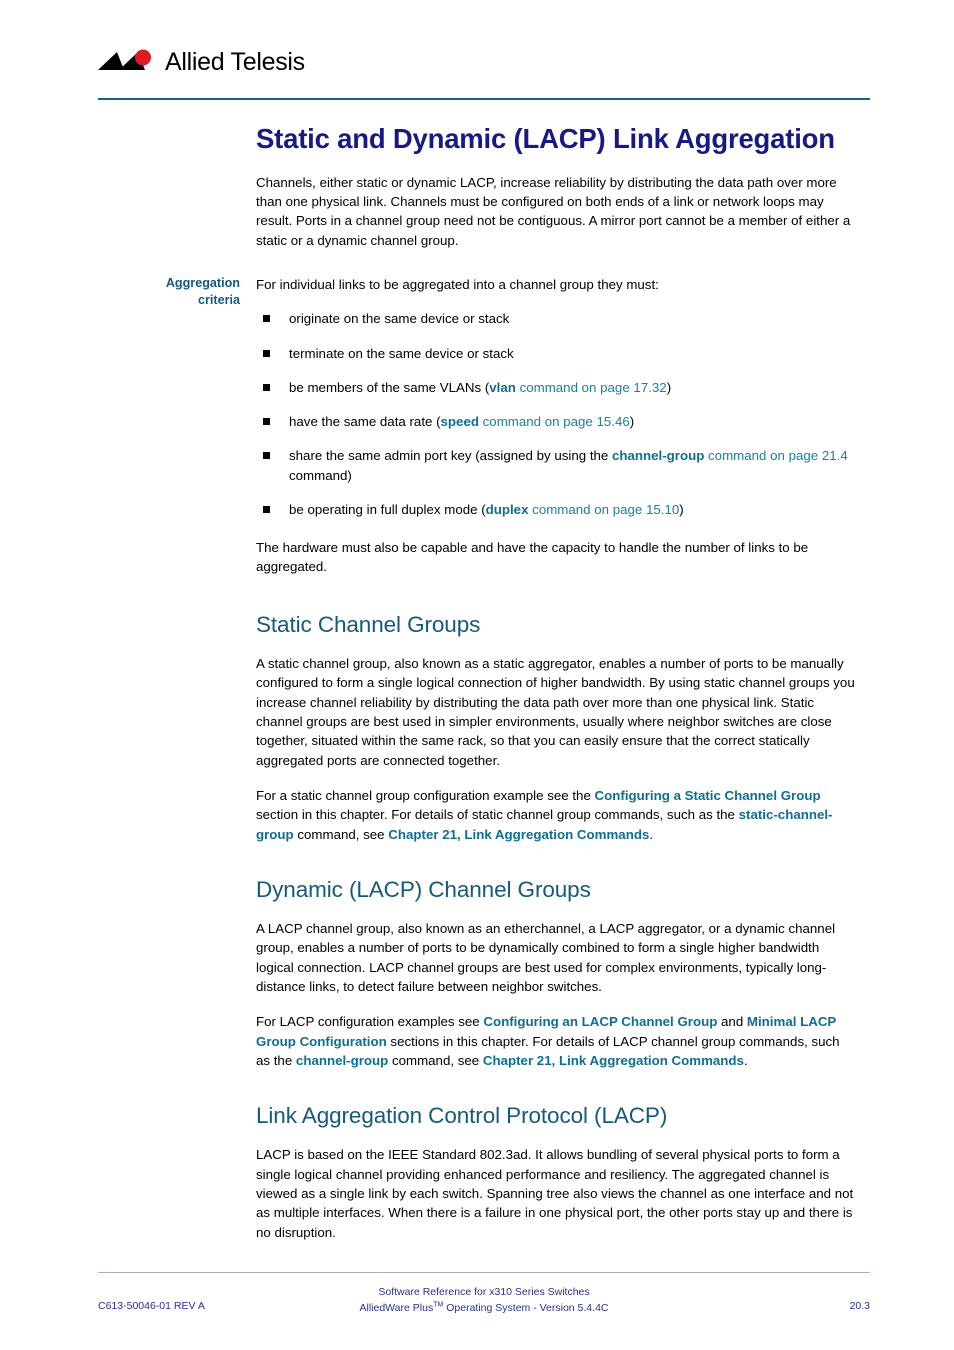 Image resolution: width=954 pixels, height=1350 pixels. What do you see at coordinates (399, 319) in the screenshot?
I see `list-item-text: originate on the same device or stack` at bounding box center [399, 319].